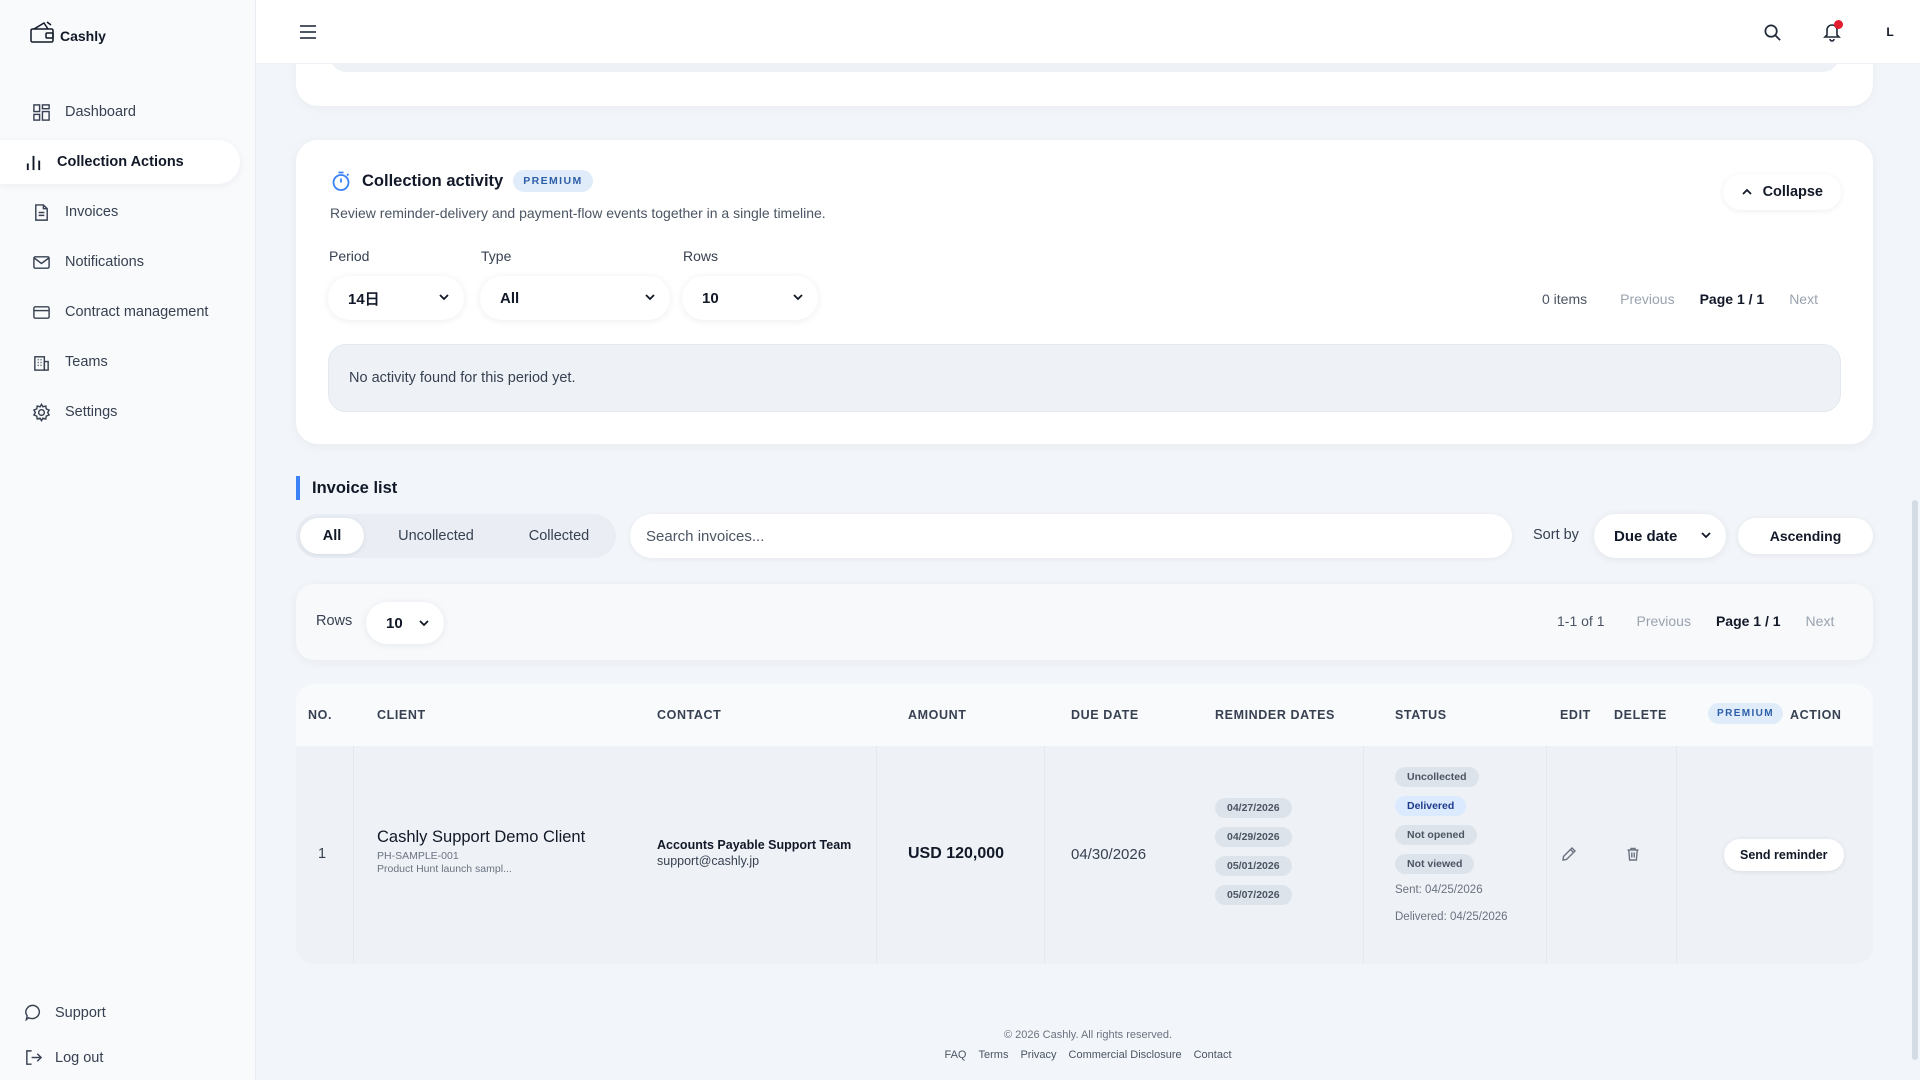 The height and width of the screenshot is (1080, 1920). What do you see at coordinates (120, 112) in the screenshot?
I see `sidebar-item-dashboard: Dashboard` at bounding box center [120, 112].